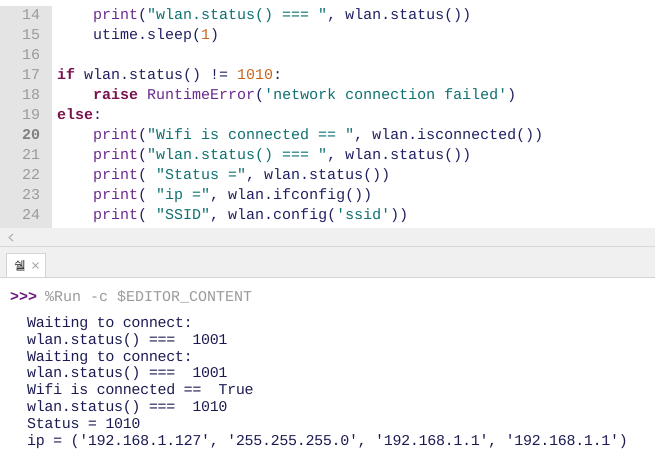 The image size is (655, 450). I want to click on code-line: print( "SSID", wlan.config('ssid')), so click(250, 216).